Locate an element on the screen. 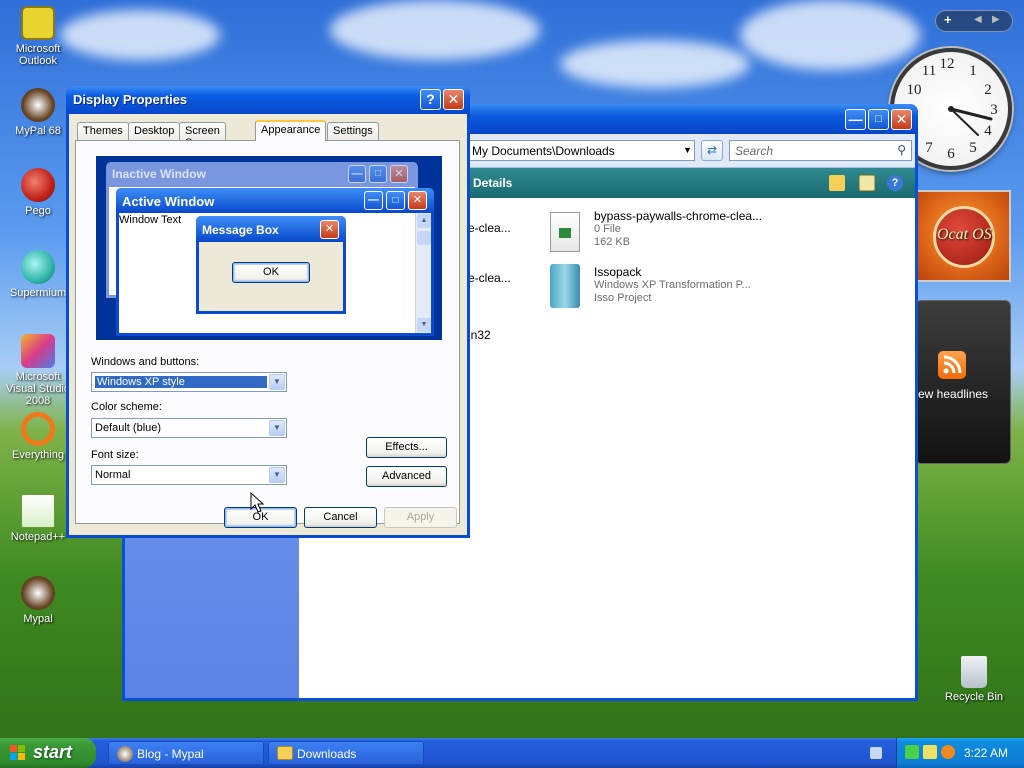 This screenshot has height=768, width=1024. system-tray: 3:22 AM is located at coordinates (960, 753).